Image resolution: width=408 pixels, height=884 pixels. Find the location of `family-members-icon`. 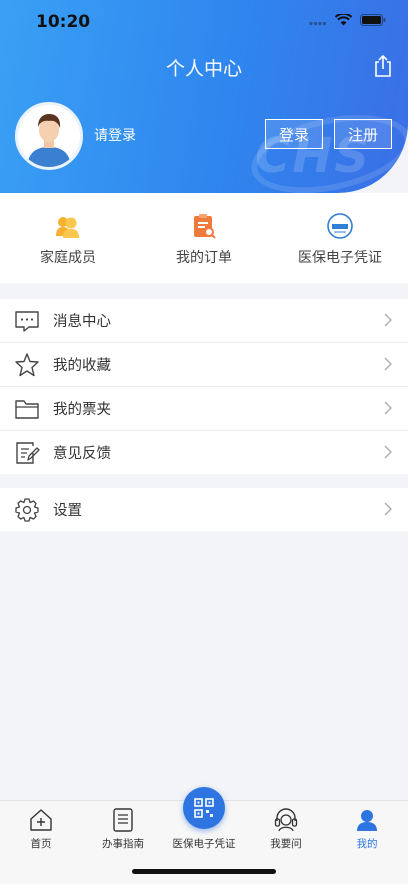

family-members-icon is located at coordinates (67, 227).